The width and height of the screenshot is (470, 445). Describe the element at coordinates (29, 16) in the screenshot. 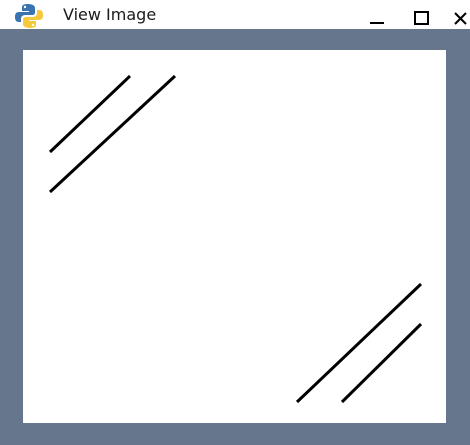

I see `python-logo-icon` at that location.